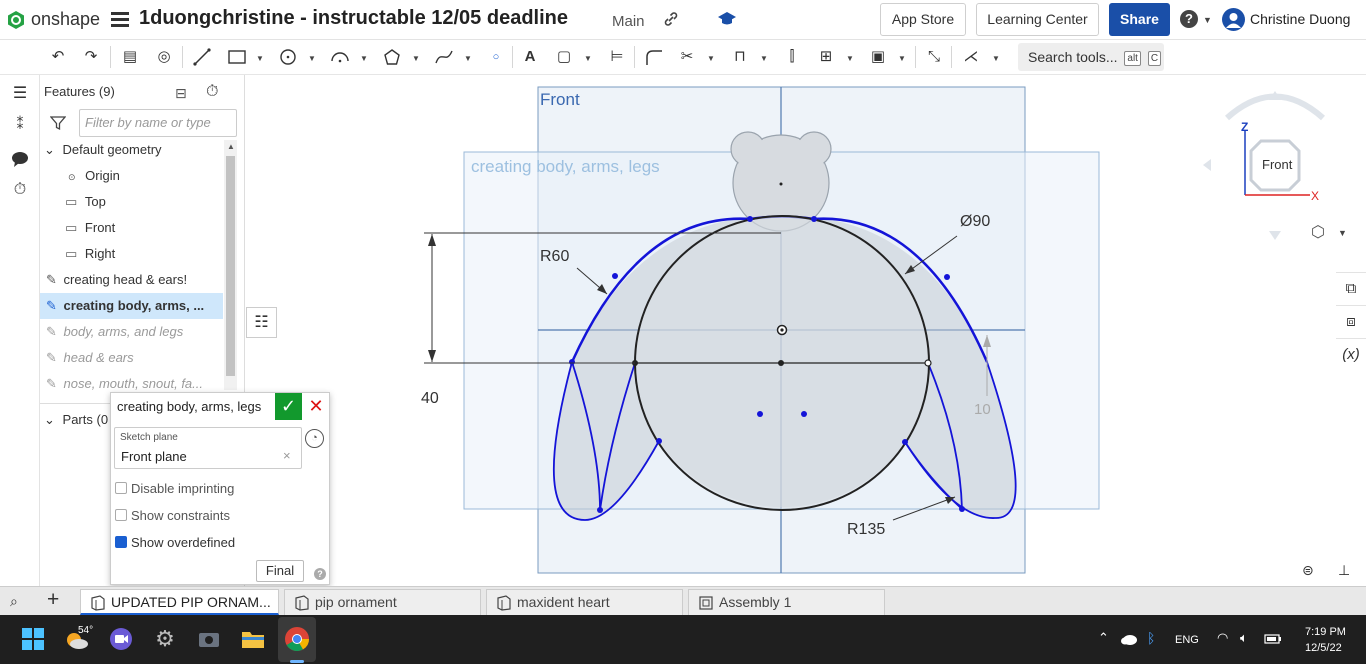 This screenshot has width=1366, height=664. What do you see at coordinates (850, 58) in the screenshot?
I see `pattern-caret-icon: ▼` at bounding box center [850, 58].